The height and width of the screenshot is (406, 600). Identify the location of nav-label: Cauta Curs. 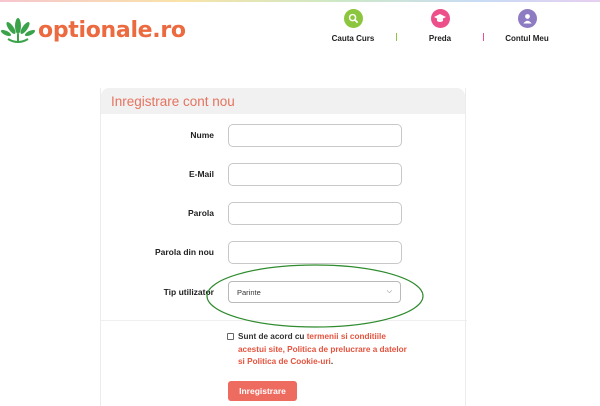
(353, 38).